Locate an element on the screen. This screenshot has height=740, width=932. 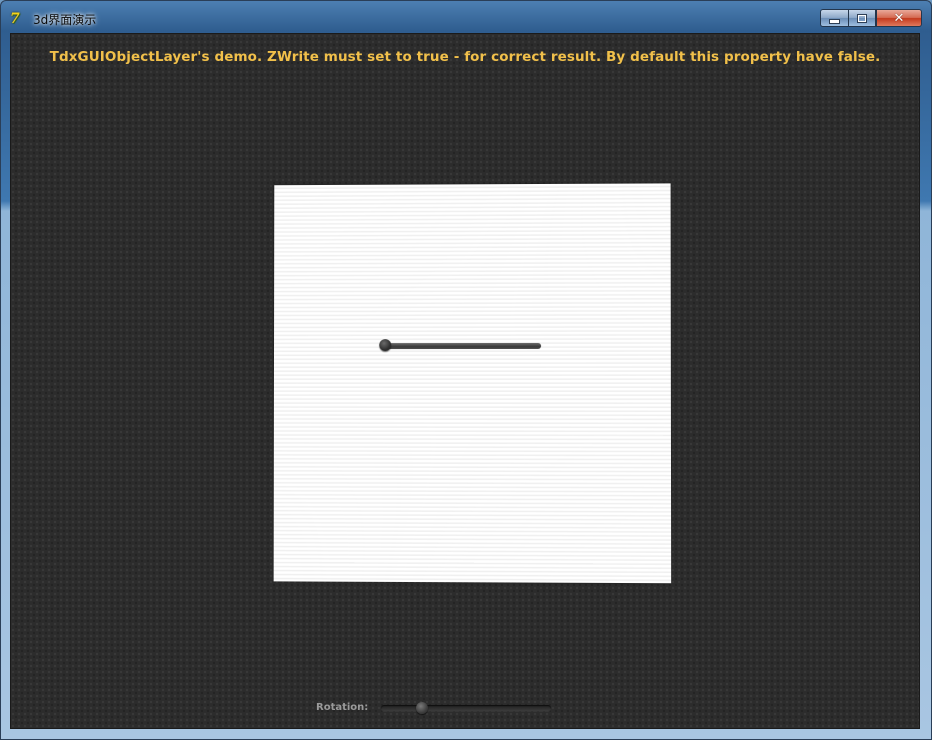
panel-slider-track is located at coordinates (462, 346).